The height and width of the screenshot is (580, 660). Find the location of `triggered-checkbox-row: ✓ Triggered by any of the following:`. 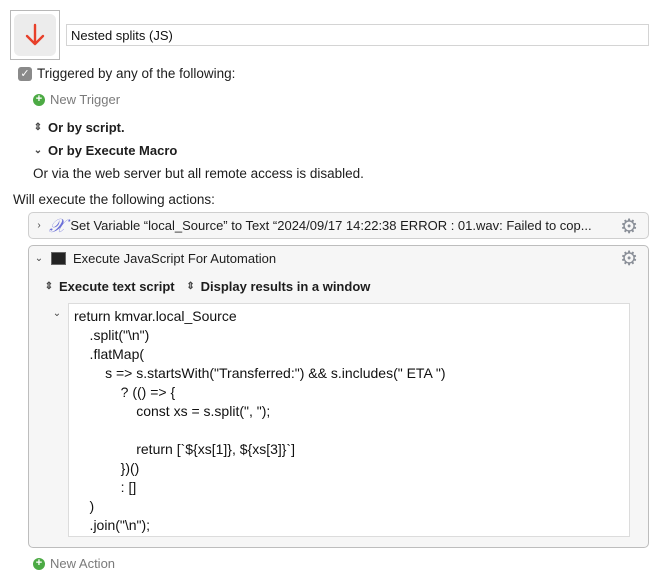

triggered-checkbox-row: ✓ Triggered by any of the following: is located at coordinates (126, 73).